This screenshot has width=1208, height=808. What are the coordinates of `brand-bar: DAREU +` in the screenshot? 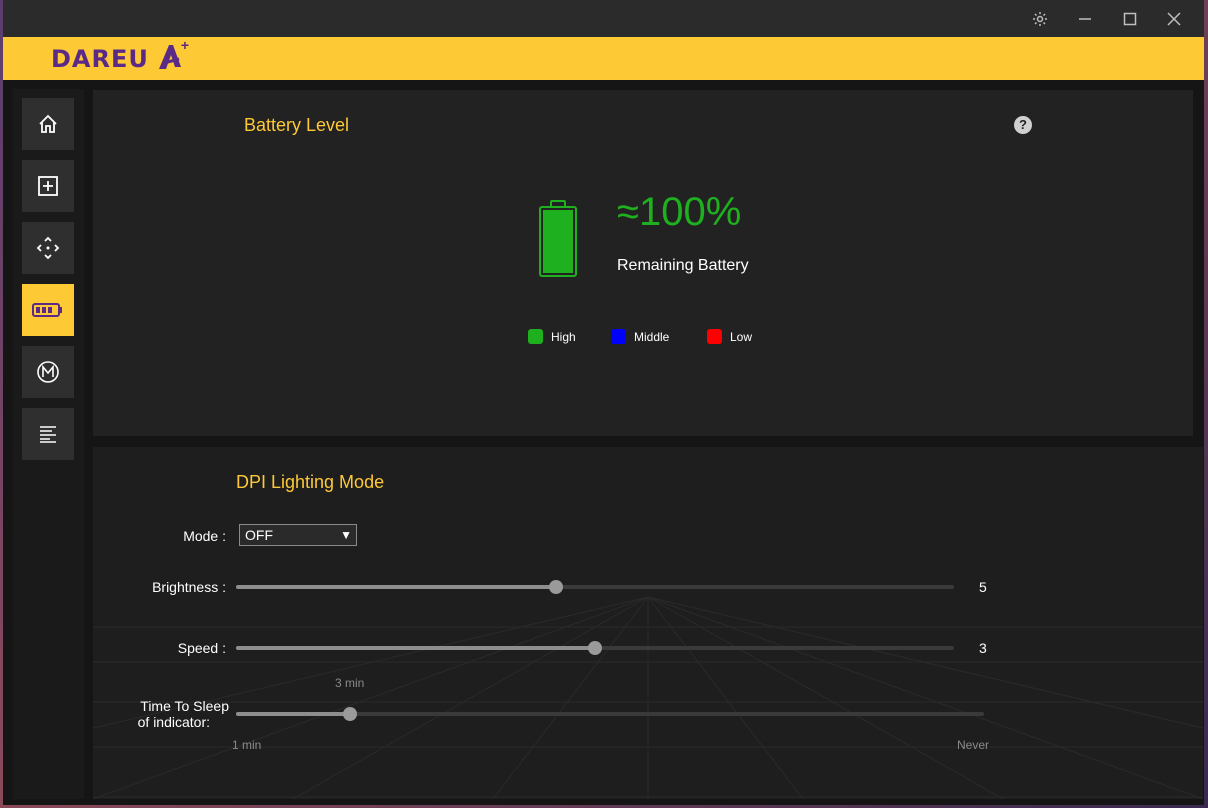 It's located at (603, 58).